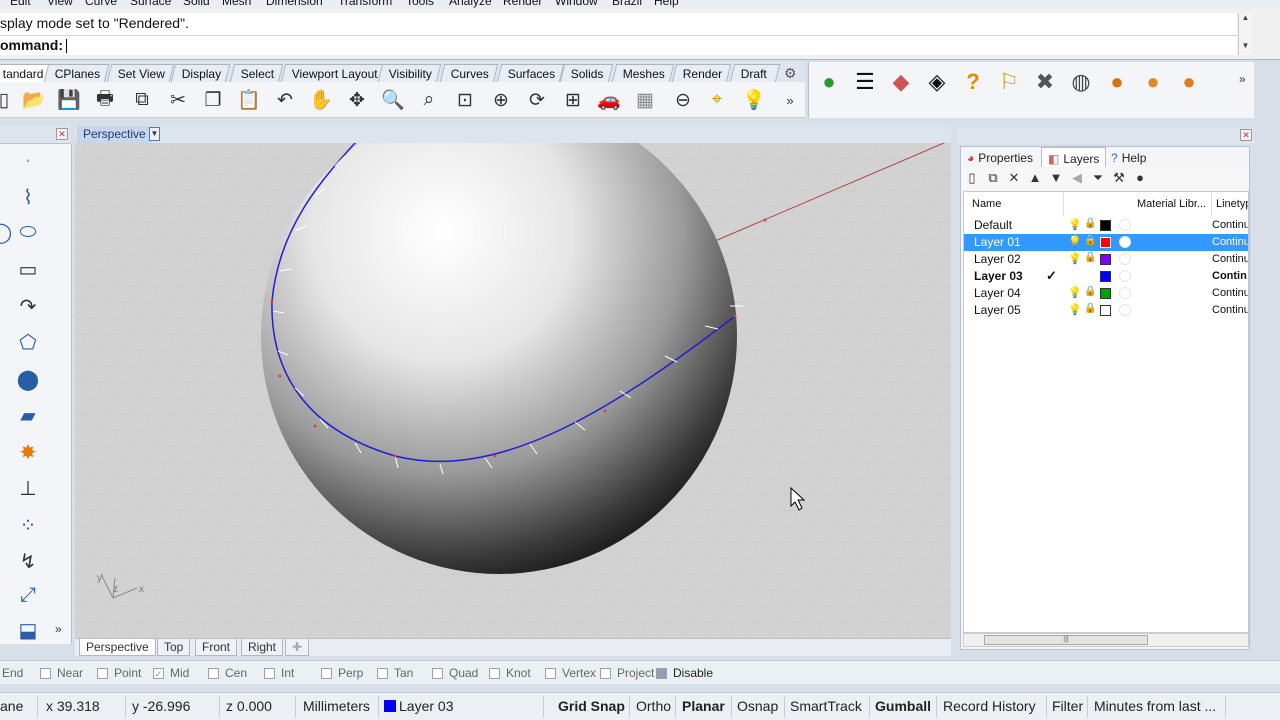 The height and width of the screenshot is (720, 1280). What do you see at coordinates (1077, 179) in the screenshot?
I see `move-parent-icon: ◀` at bounding box center [1077, 179].